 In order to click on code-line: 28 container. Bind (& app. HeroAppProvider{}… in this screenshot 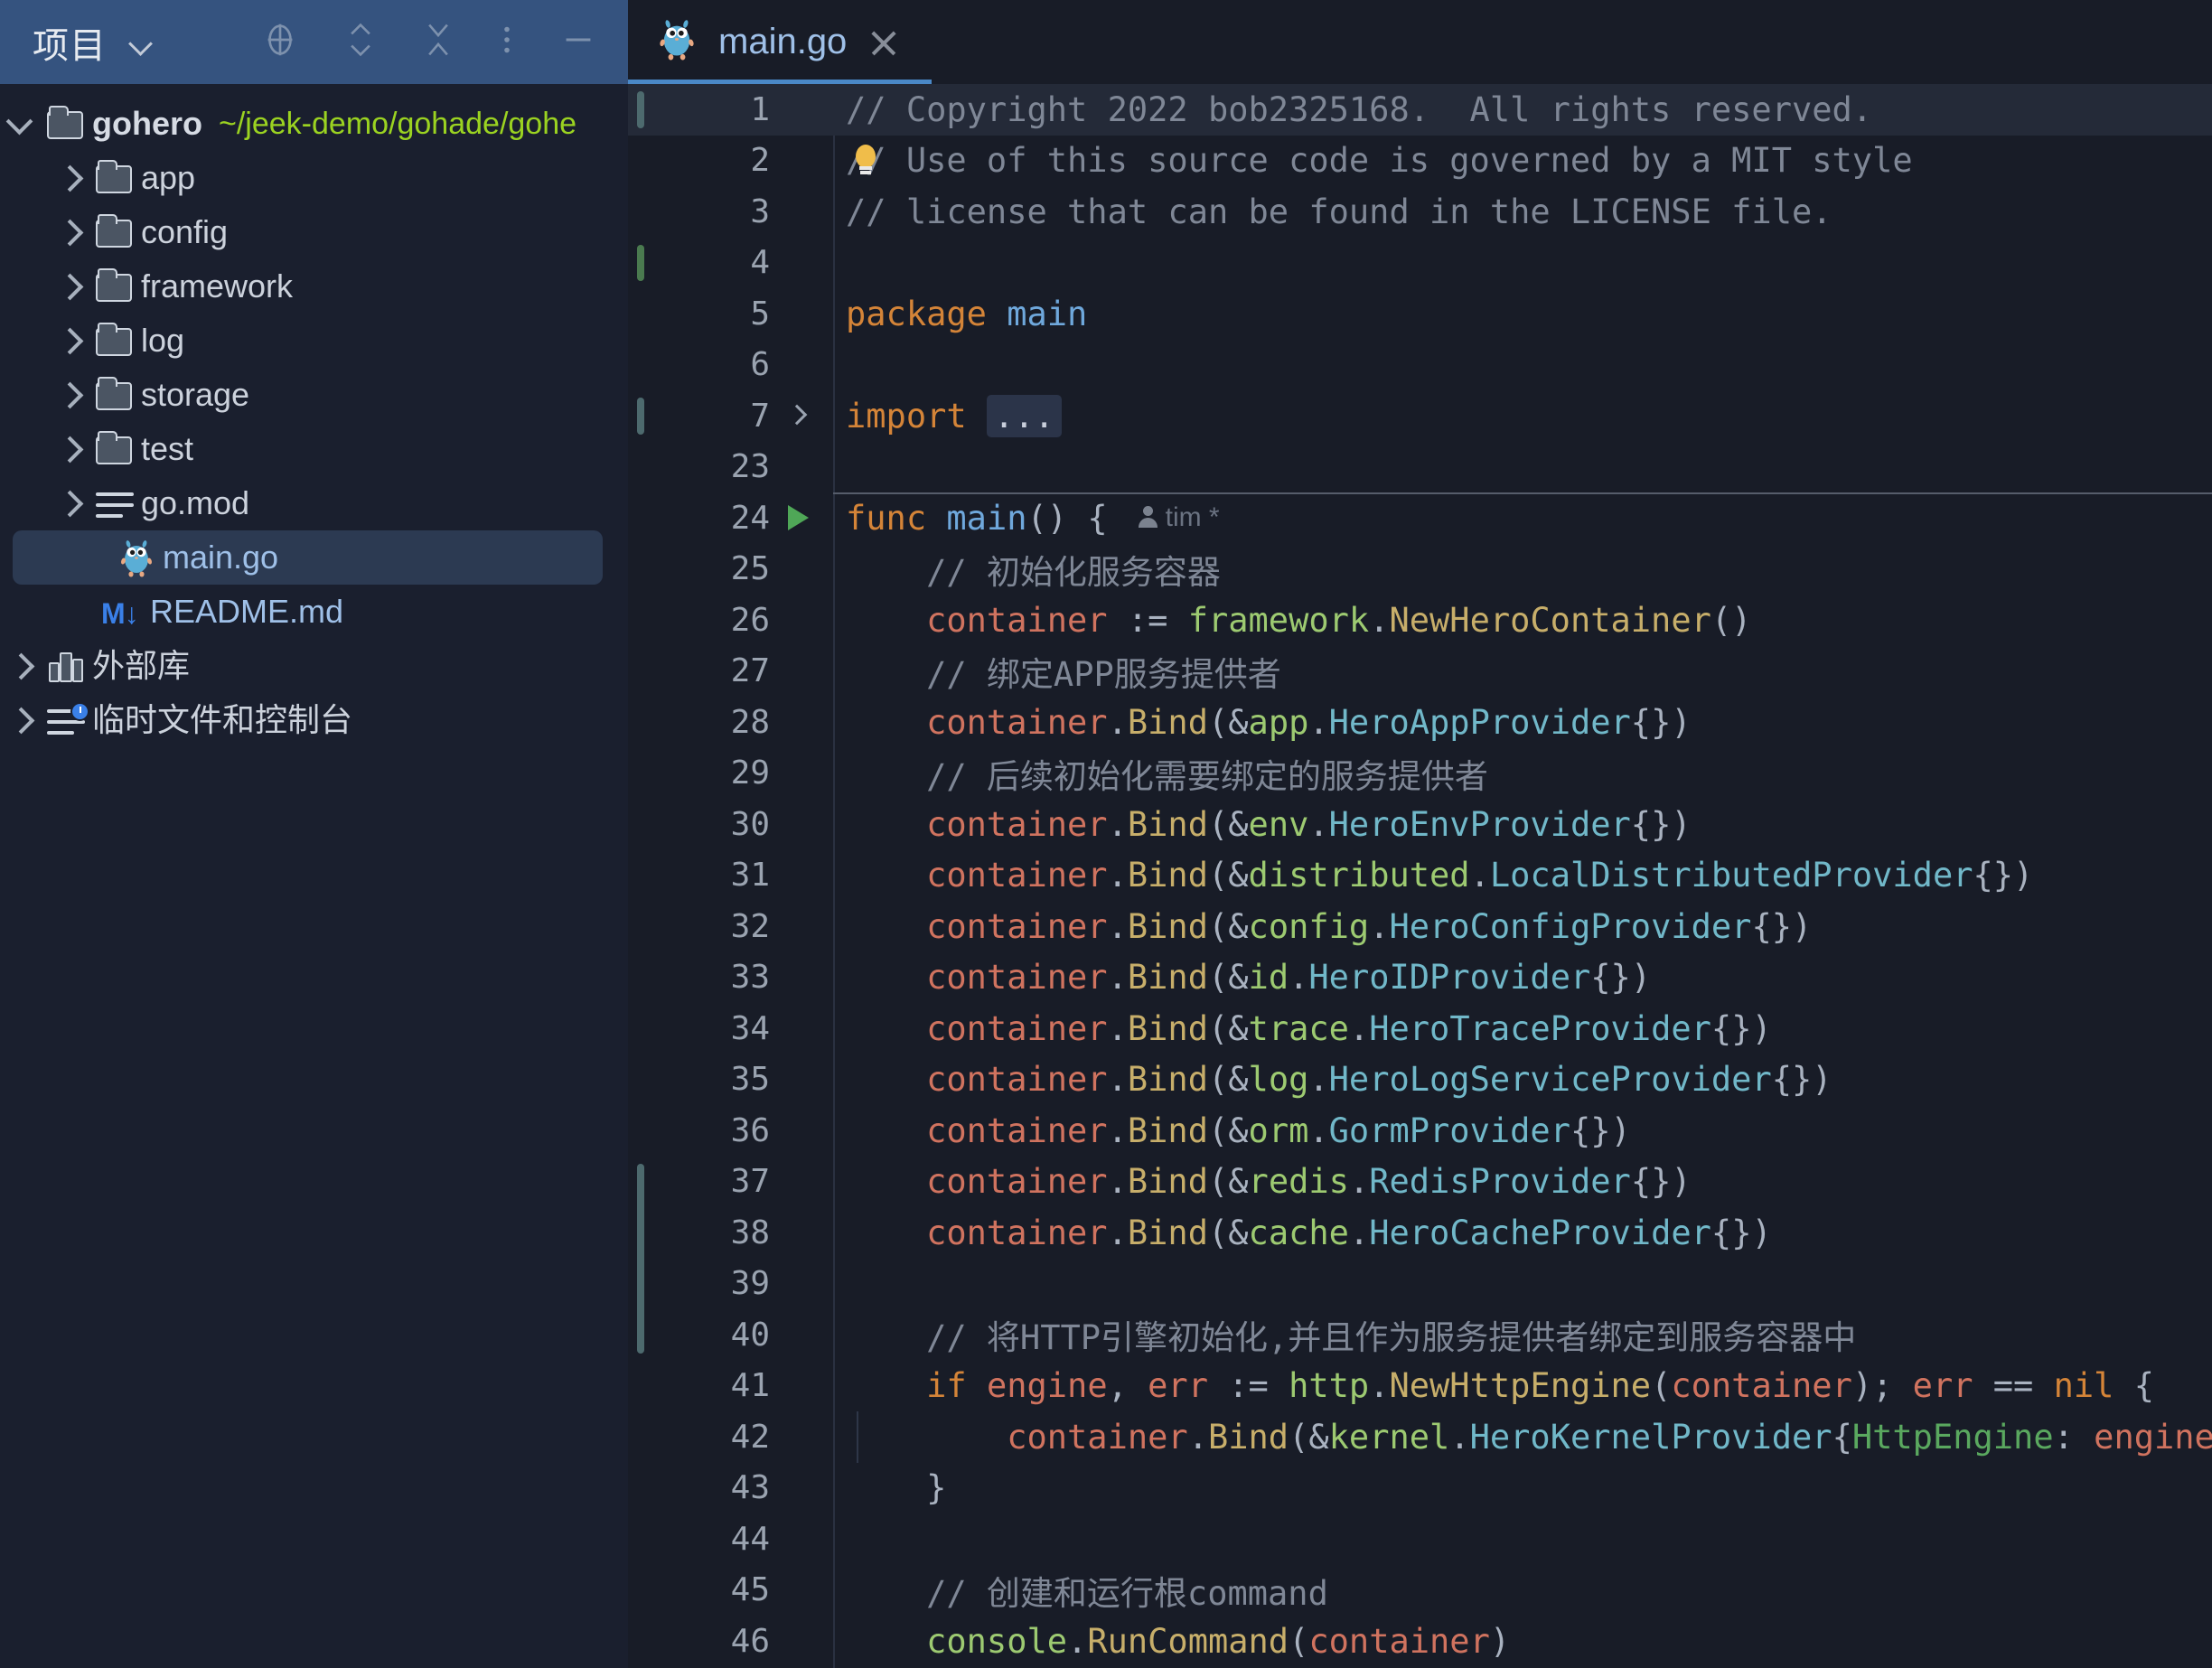, I will do `click(1420, 722)`.